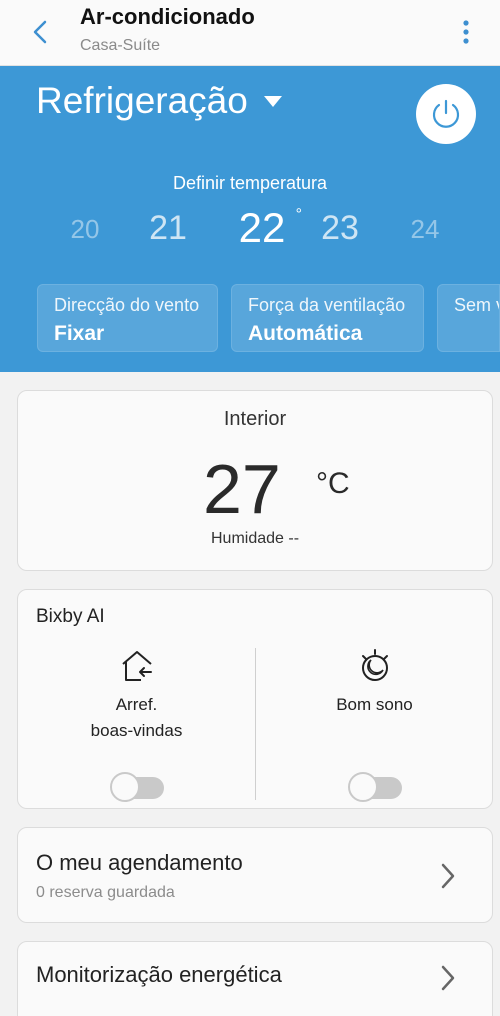 The image size is (500, 1016). I want to click on sleep-moon-icon, so click(374, 665).